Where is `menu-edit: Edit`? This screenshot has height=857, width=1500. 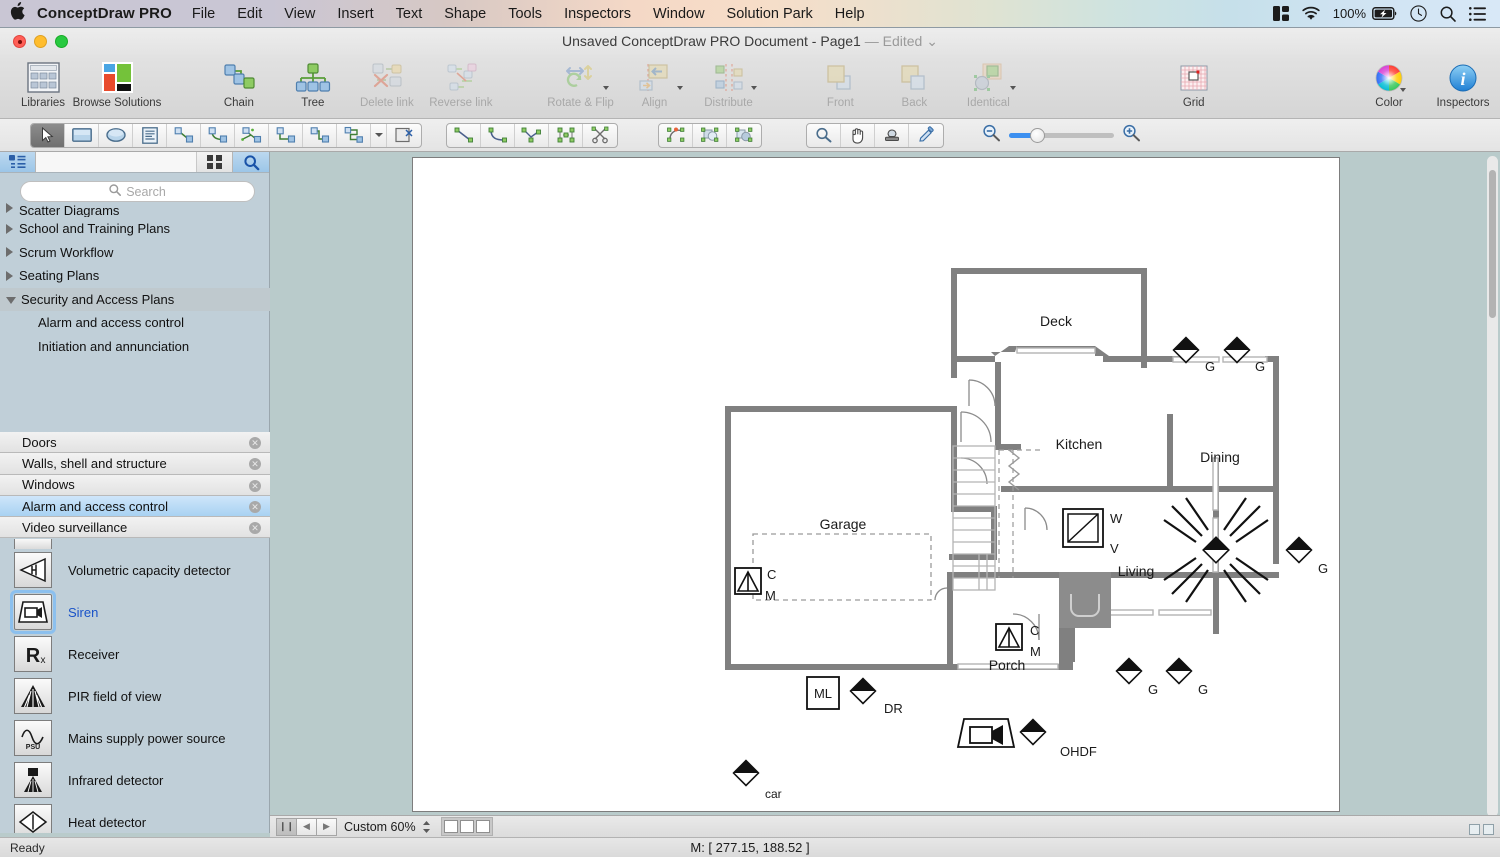 menu-edit: Edit is located at coordinates (249, 14).